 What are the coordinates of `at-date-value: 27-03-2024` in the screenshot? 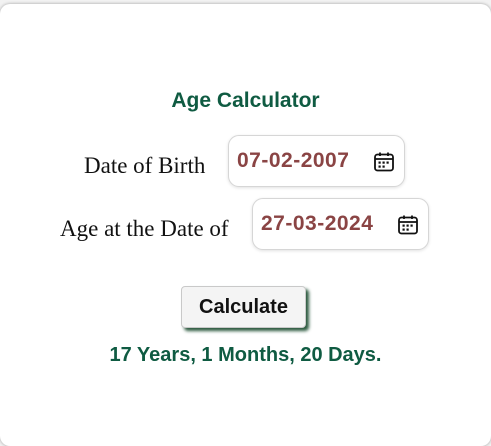 It's located at (317, 223).